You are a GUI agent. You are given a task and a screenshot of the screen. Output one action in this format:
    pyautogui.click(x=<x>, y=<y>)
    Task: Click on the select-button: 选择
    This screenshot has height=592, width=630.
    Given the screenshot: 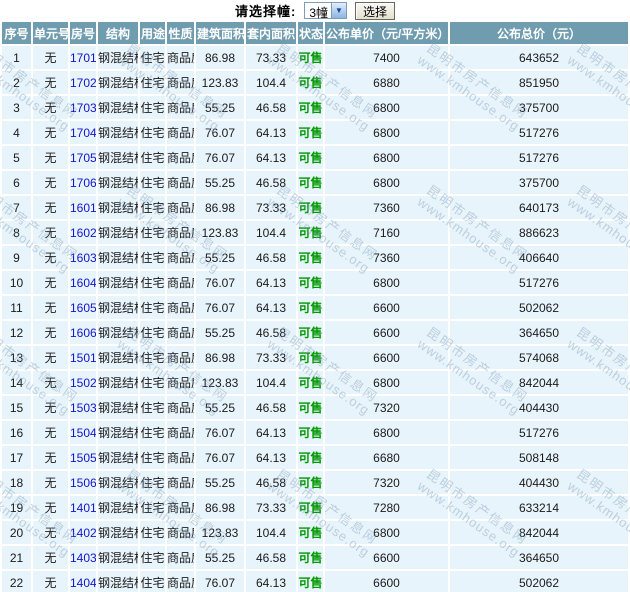 What is the action you would take?
    pyautogui.click(x=375, y=10)
    